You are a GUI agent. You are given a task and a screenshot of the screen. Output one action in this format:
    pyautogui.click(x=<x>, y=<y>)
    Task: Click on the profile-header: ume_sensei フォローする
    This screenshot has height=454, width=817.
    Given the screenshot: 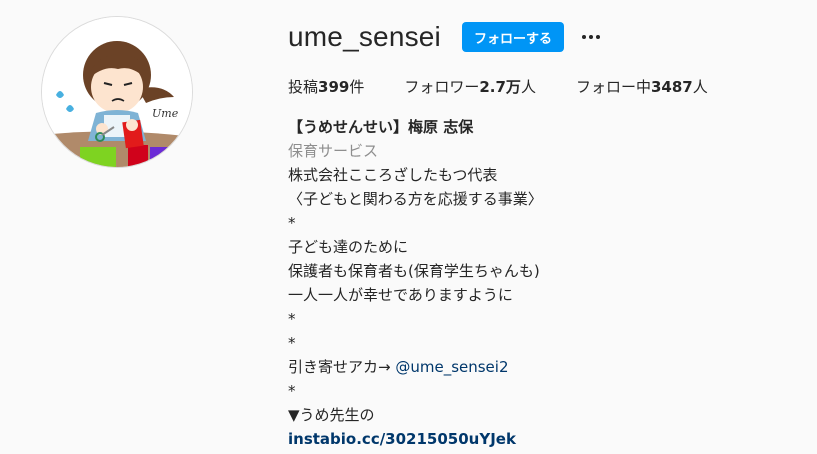 What is the action you would take?
    pyautogui.click(x=447, y=37)
    